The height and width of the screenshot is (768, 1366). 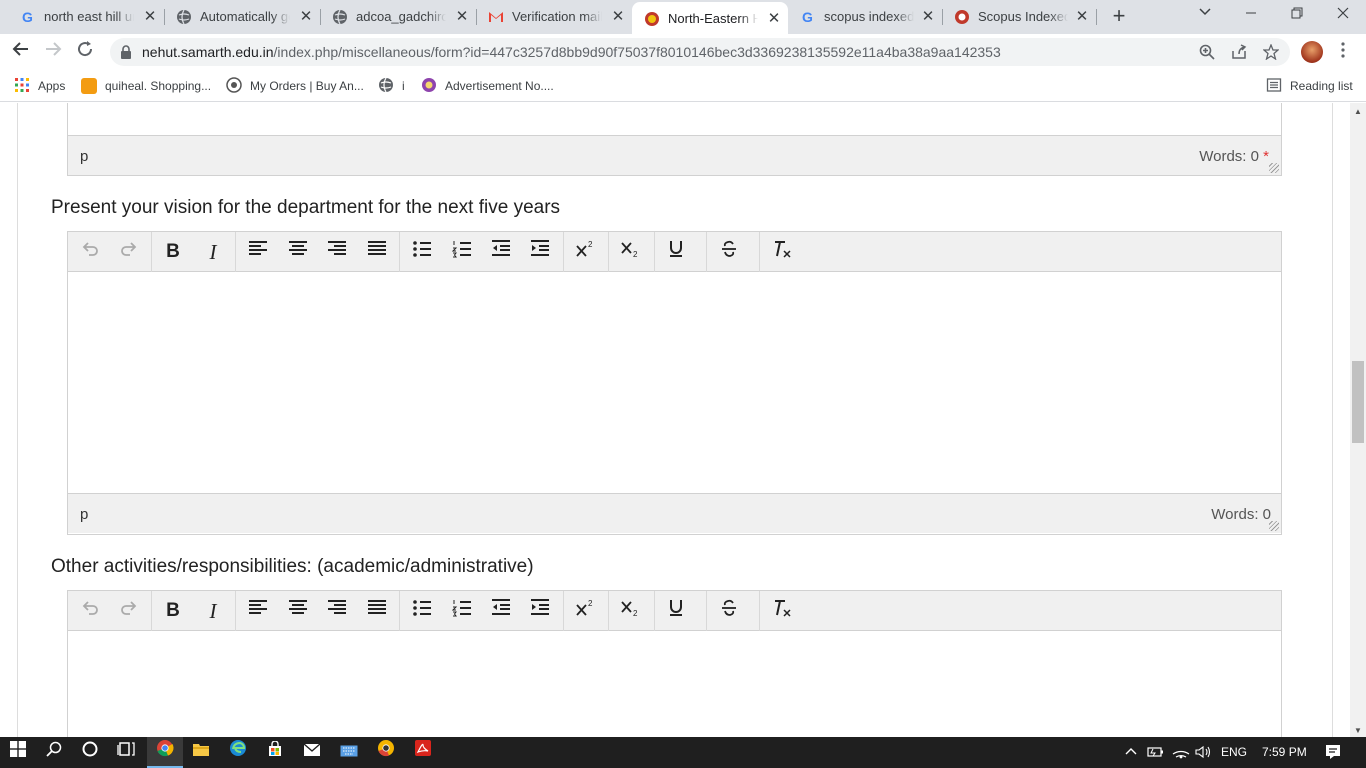 I want to click on page-scrollbar: ▲ ▼, so click(x=1358, y=420).